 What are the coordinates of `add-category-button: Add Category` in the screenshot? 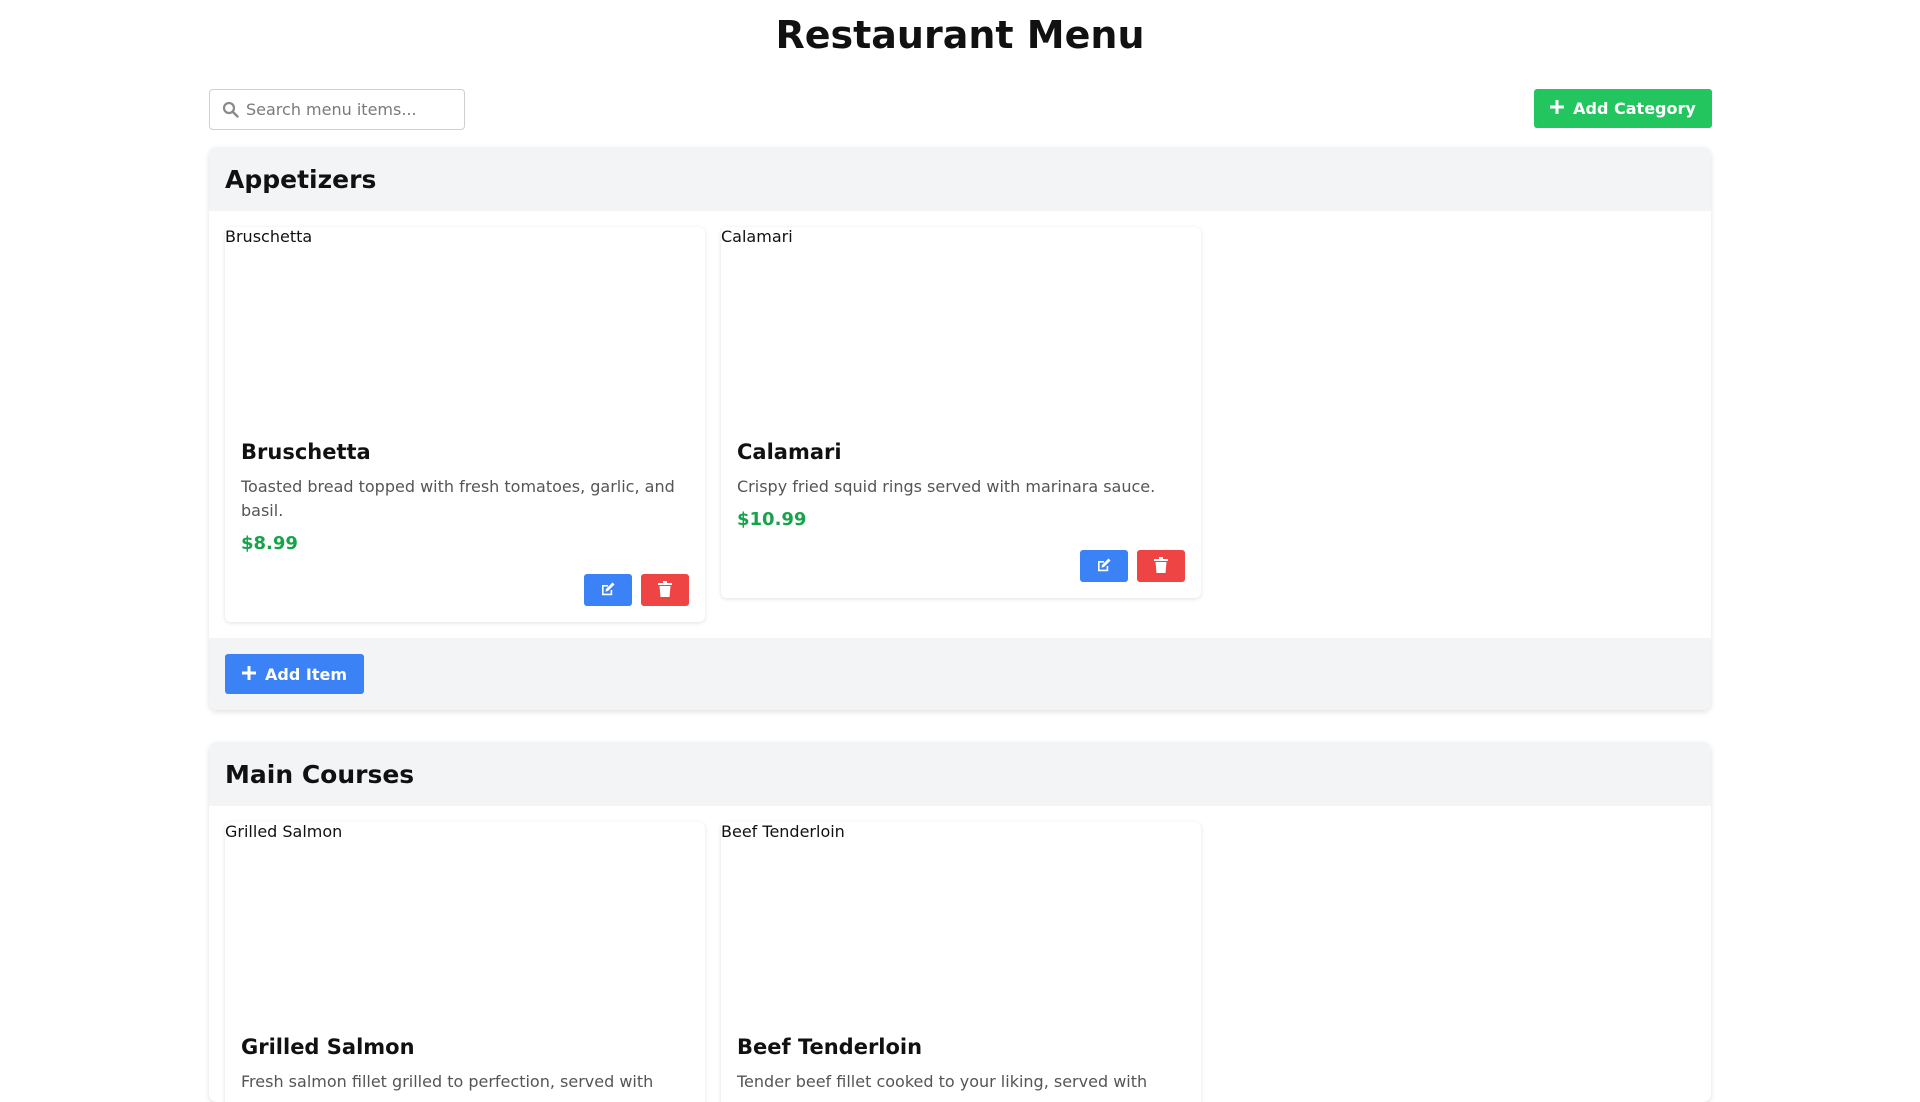 It's located at (1623, 108).